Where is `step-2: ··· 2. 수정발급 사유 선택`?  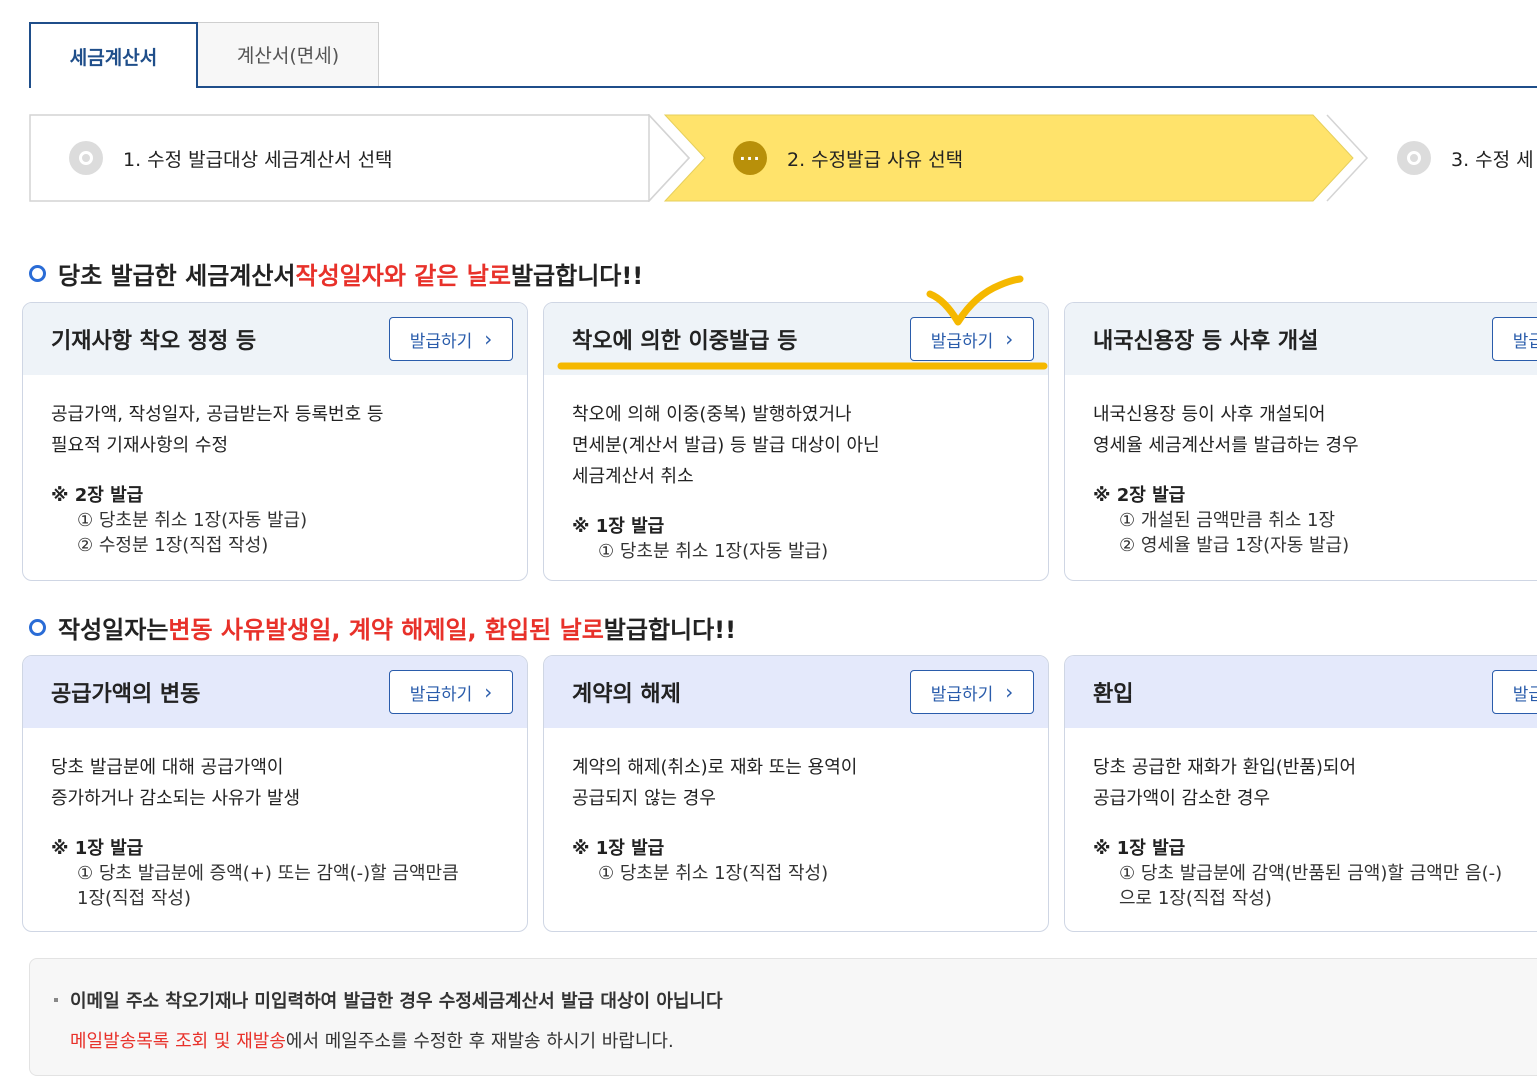 step-2: ··· 2. 수정발급 사유 선택 is located at coordinates (848, 158).